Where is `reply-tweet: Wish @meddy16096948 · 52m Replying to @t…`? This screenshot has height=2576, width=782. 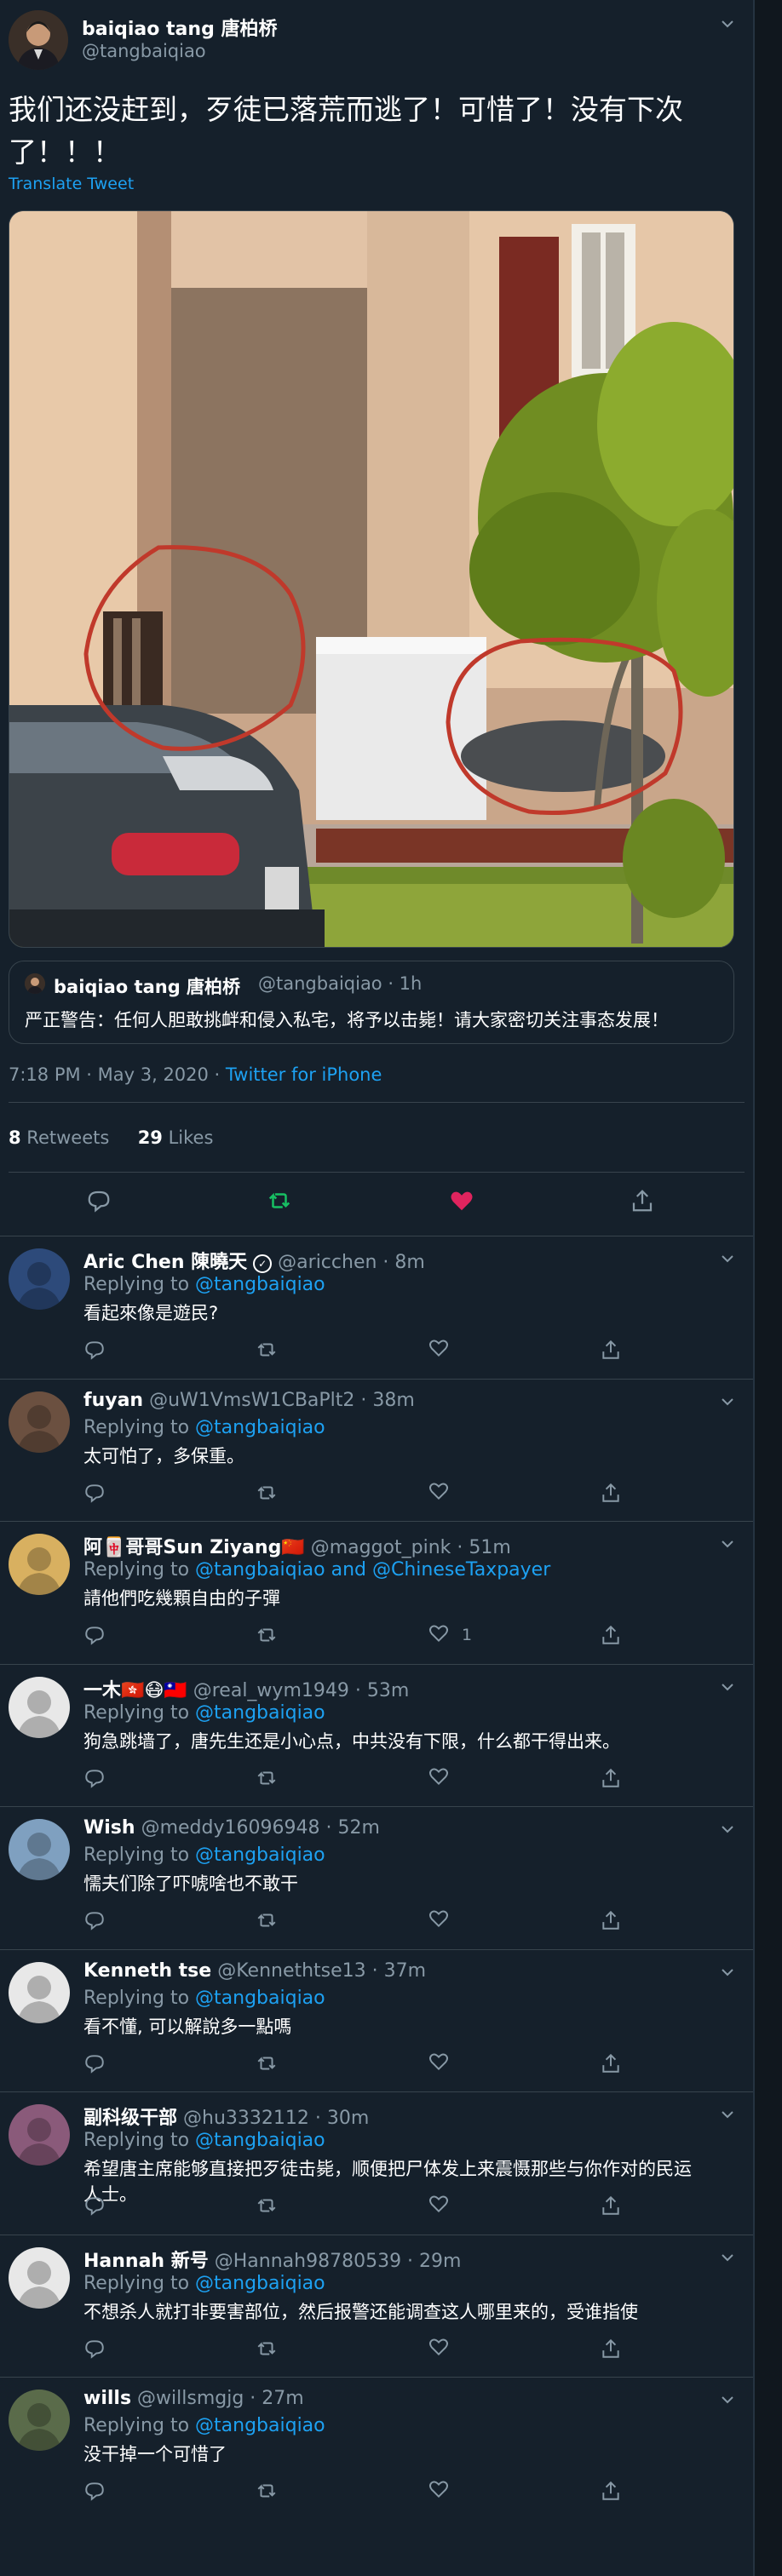 reply-tweet: Wish @meddy16096948 · 52m Replying to @t… is located at coordinates (377, 1877).